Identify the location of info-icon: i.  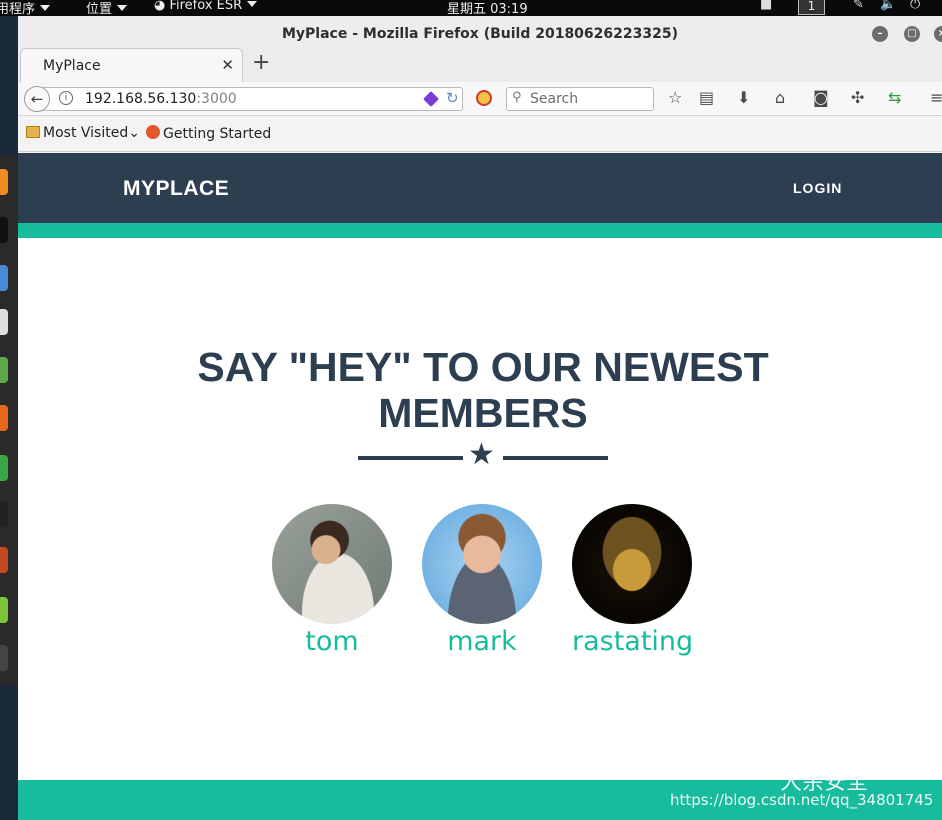
(66, 98).